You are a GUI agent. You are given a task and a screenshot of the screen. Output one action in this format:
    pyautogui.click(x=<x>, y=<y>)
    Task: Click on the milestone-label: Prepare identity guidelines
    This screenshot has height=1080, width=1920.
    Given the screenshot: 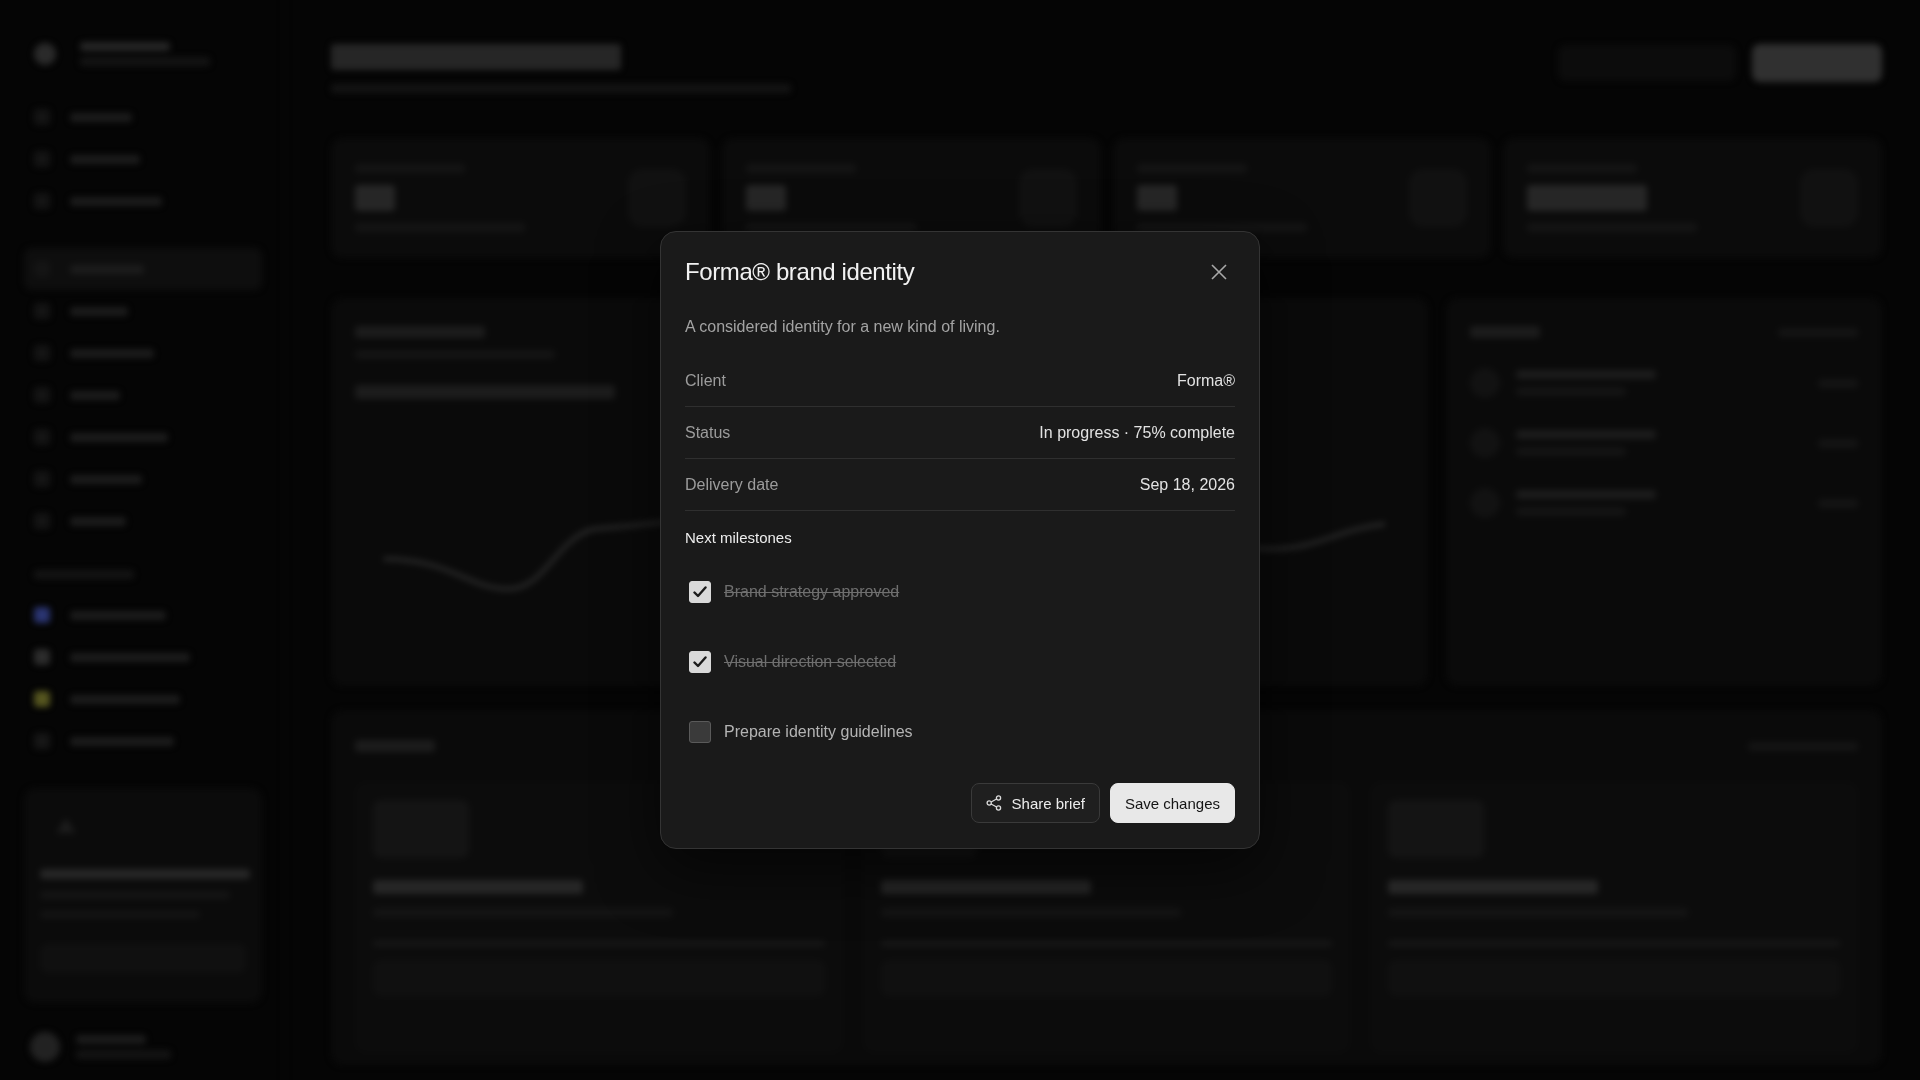 What is the action you would take?
    pyautogui.click(x=818, y=732)
    